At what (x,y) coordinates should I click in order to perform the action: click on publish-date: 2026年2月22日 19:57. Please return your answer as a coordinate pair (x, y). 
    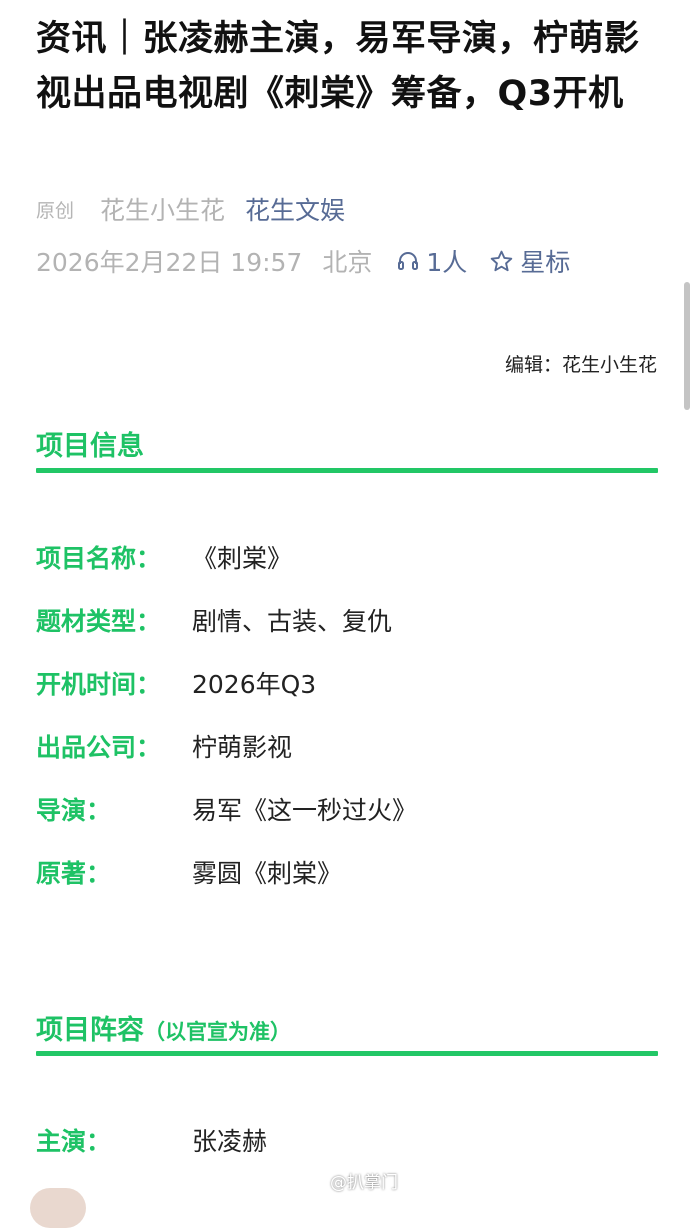
    Looking at the image, I should click on (169, 262).